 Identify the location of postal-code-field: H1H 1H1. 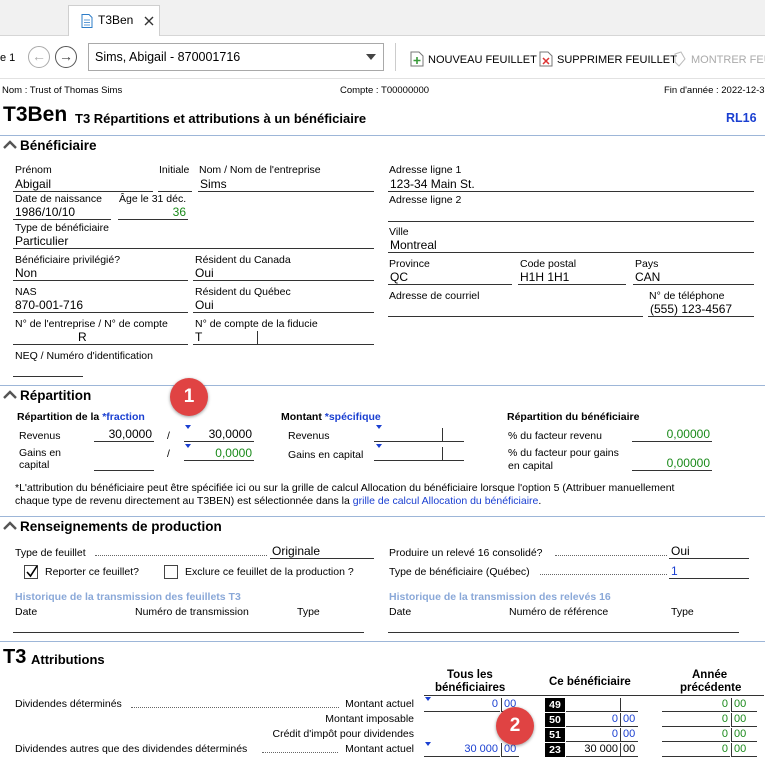
(572, 277).